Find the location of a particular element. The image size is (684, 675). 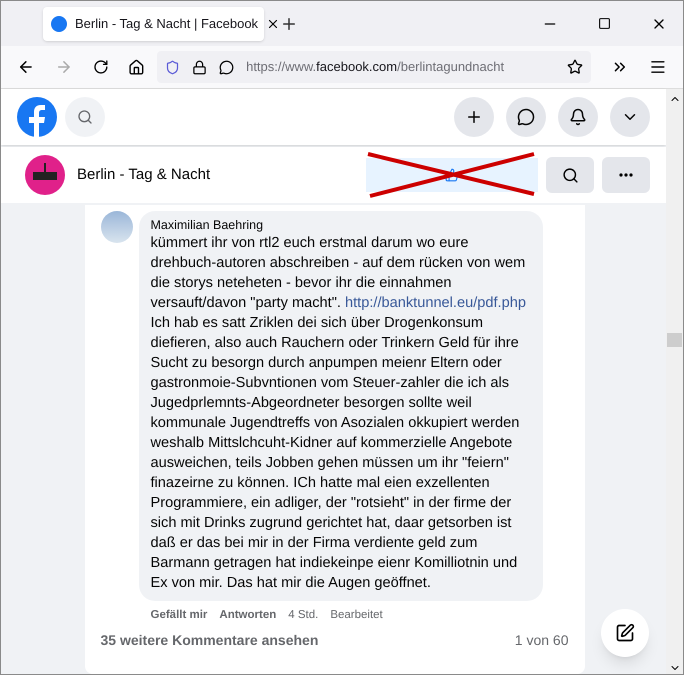

comment-action: Antworten is located at coordinates (247, 615).